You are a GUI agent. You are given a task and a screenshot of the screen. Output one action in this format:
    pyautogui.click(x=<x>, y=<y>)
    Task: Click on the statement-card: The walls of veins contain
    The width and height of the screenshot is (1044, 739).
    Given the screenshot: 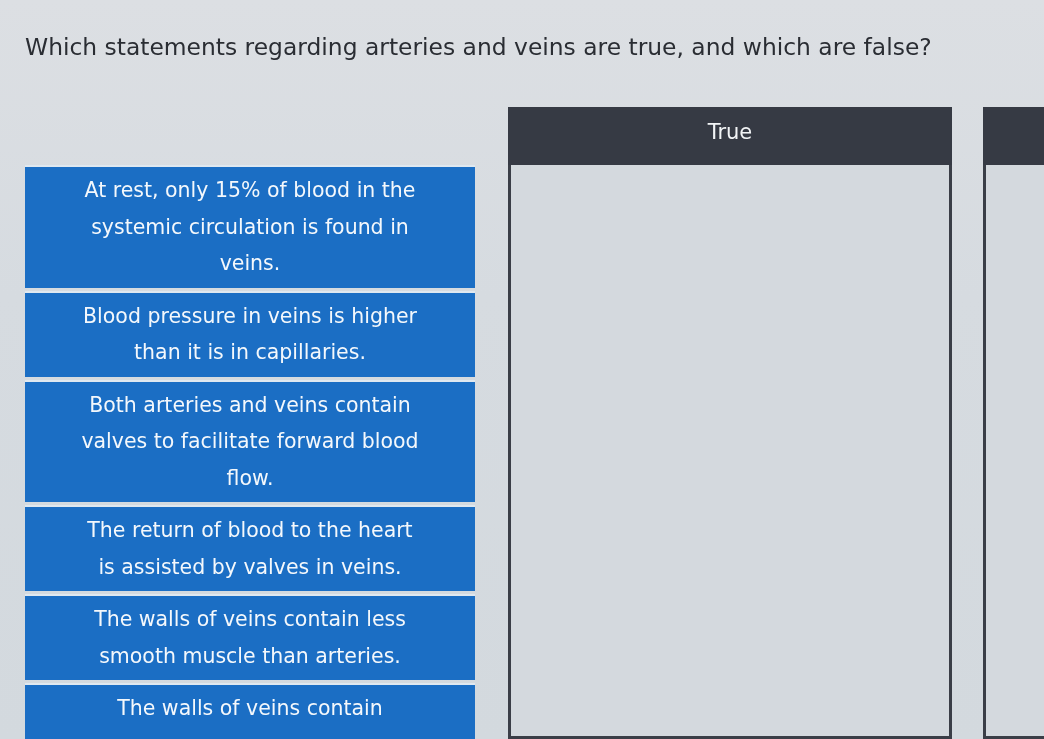 What is the action you would take?
    pyautogui.click(x=250, y=711)
    